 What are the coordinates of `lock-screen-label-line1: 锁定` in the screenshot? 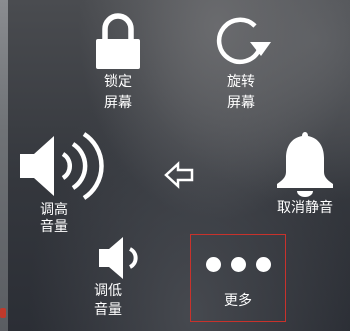 It's located at (118, 82).